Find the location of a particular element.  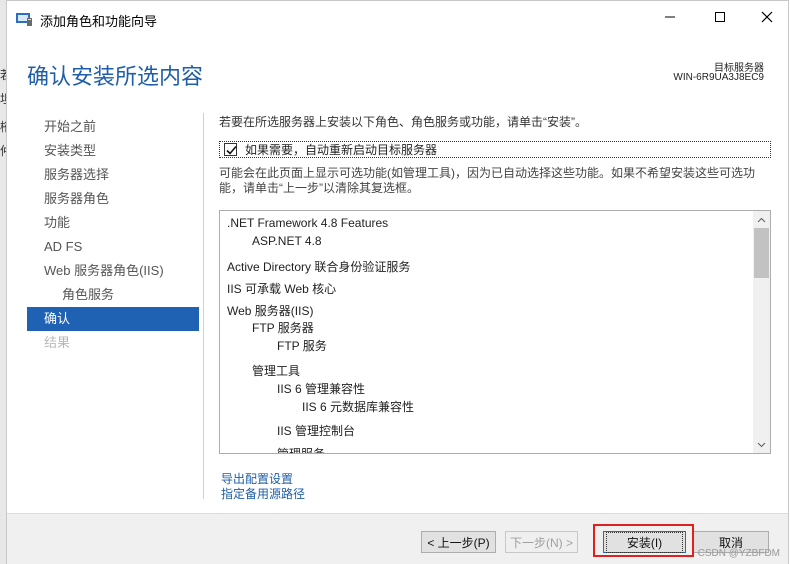

list-item: .NET Framework 4.8 Features is located at coordinates (308, 223).